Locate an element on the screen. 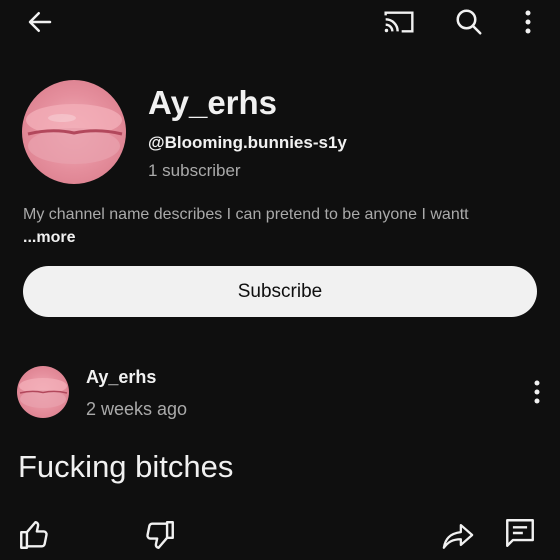 This screenshot has height=560, width=560. dislike-button is located at coordinates (160, 535).